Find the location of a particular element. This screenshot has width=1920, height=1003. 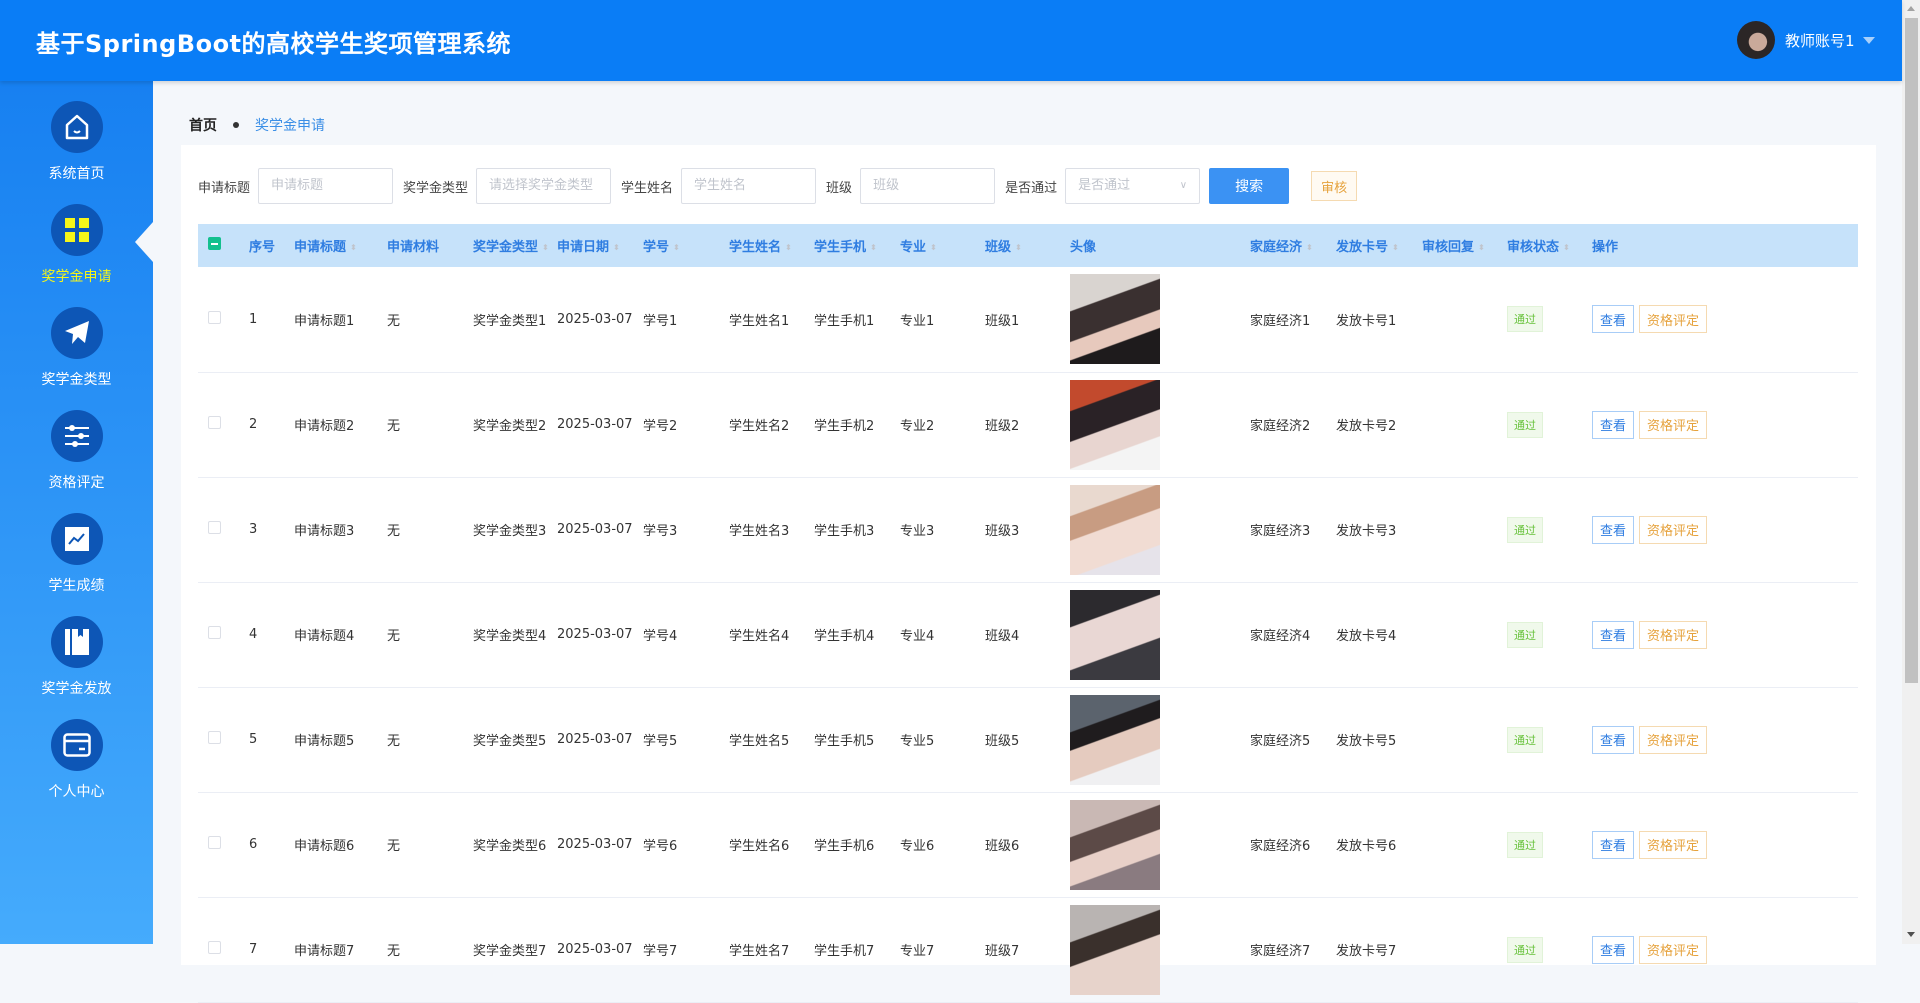

select-all-checkbox is located at coordinates (218, 245).